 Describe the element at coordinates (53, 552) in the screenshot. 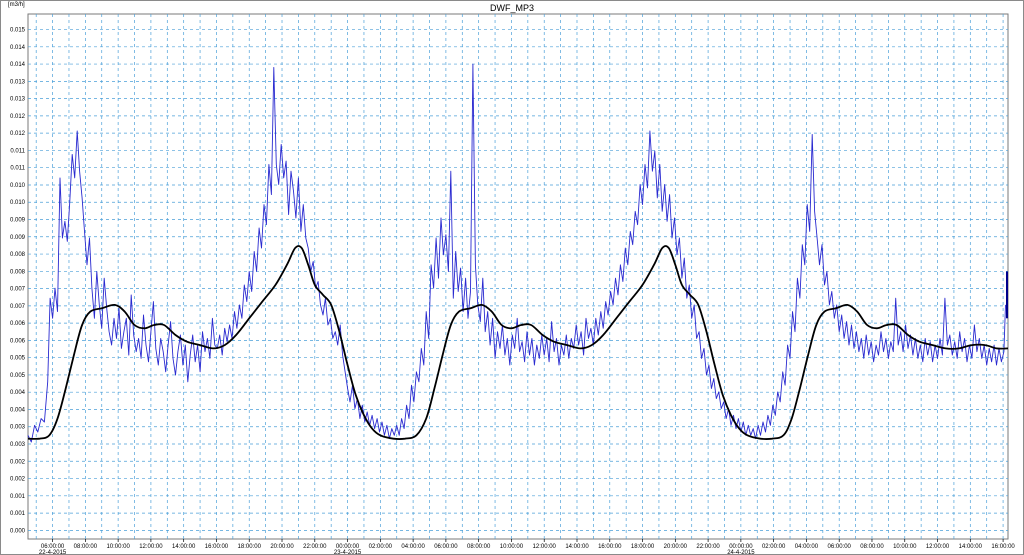

I see `x-date-label: 22-4-2015` at that location.